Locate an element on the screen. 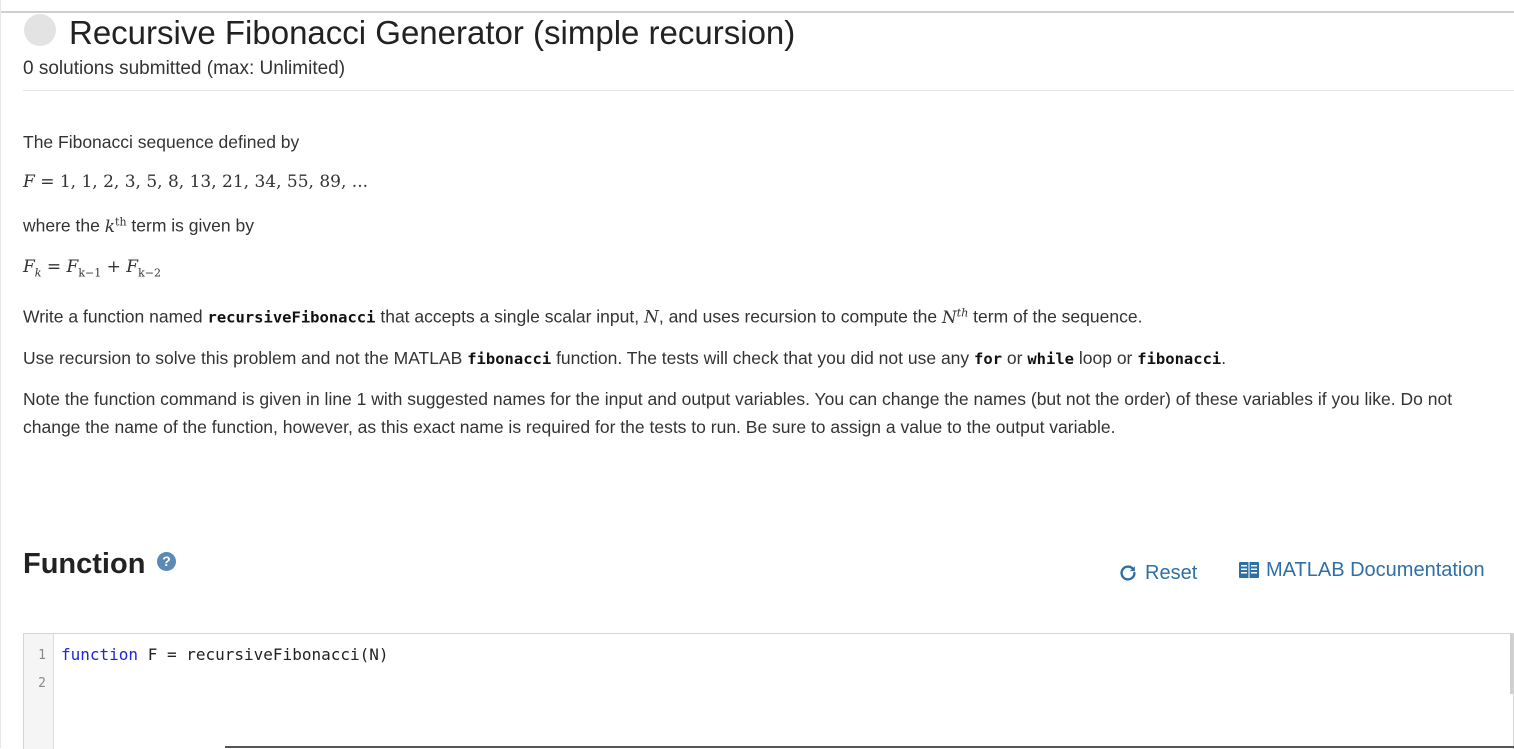  reset-label: Reset is located at coordinates (1171, 572).